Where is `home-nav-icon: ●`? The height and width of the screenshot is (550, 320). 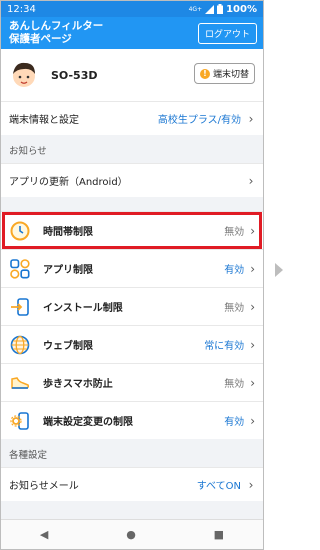
home-nav-icon: ● is located at coordinates (131, 534).